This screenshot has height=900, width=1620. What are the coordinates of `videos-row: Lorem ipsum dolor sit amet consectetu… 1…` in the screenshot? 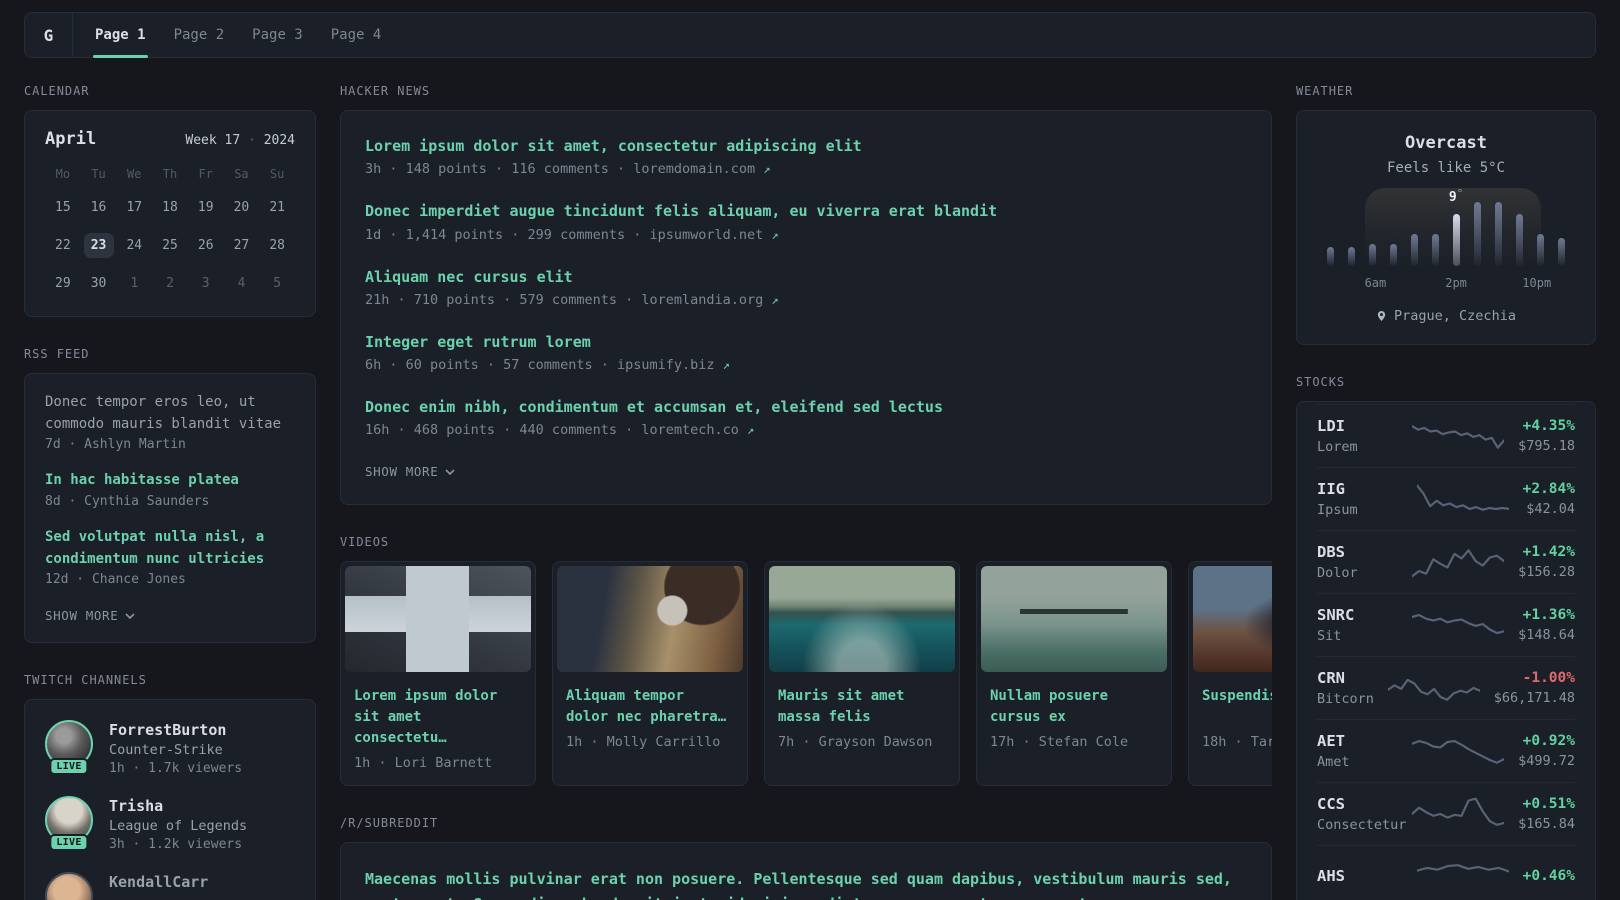 It's located at (806, 674).